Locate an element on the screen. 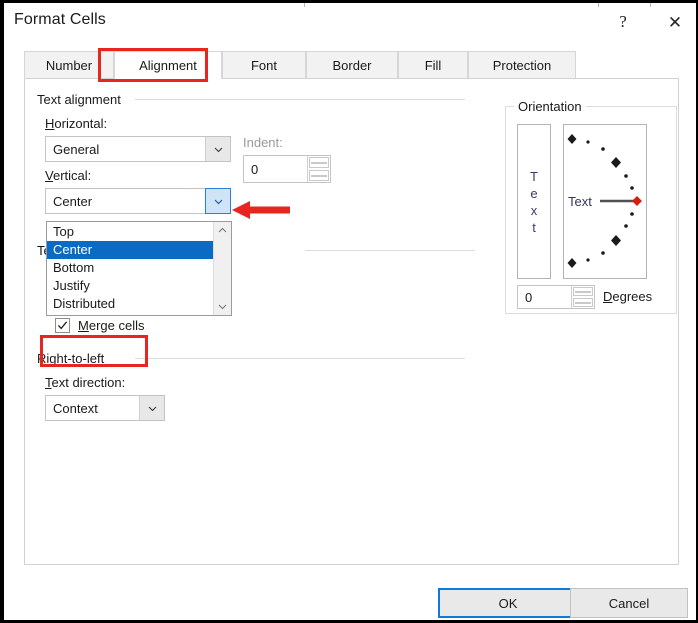  vertical-text-char: e is located at coordinates (534, 193).